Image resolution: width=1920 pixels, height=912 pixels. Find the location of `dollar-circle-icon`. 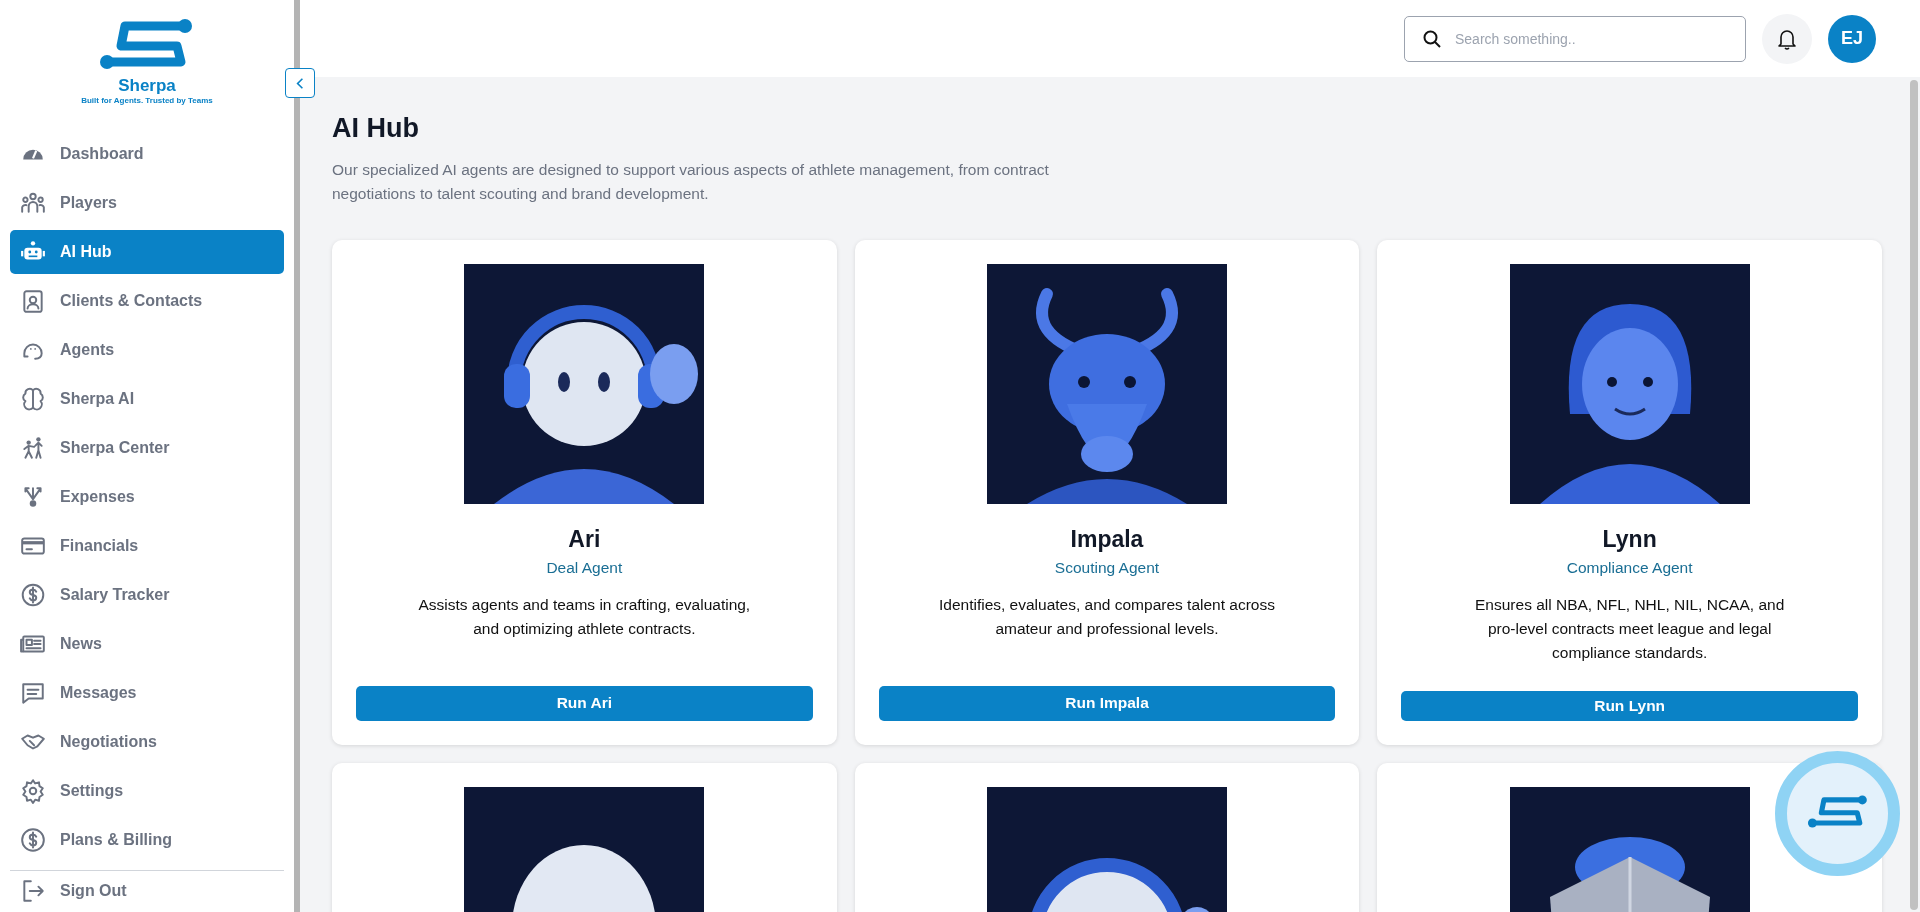

dollar-circle-icon is located at coordinates (33, 839).